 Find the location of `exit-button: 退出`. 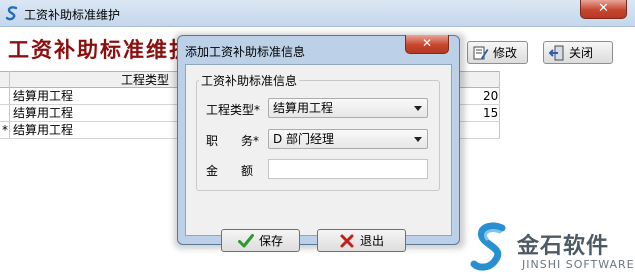

exit-button: 退出 is located at coordinates (361, 240).